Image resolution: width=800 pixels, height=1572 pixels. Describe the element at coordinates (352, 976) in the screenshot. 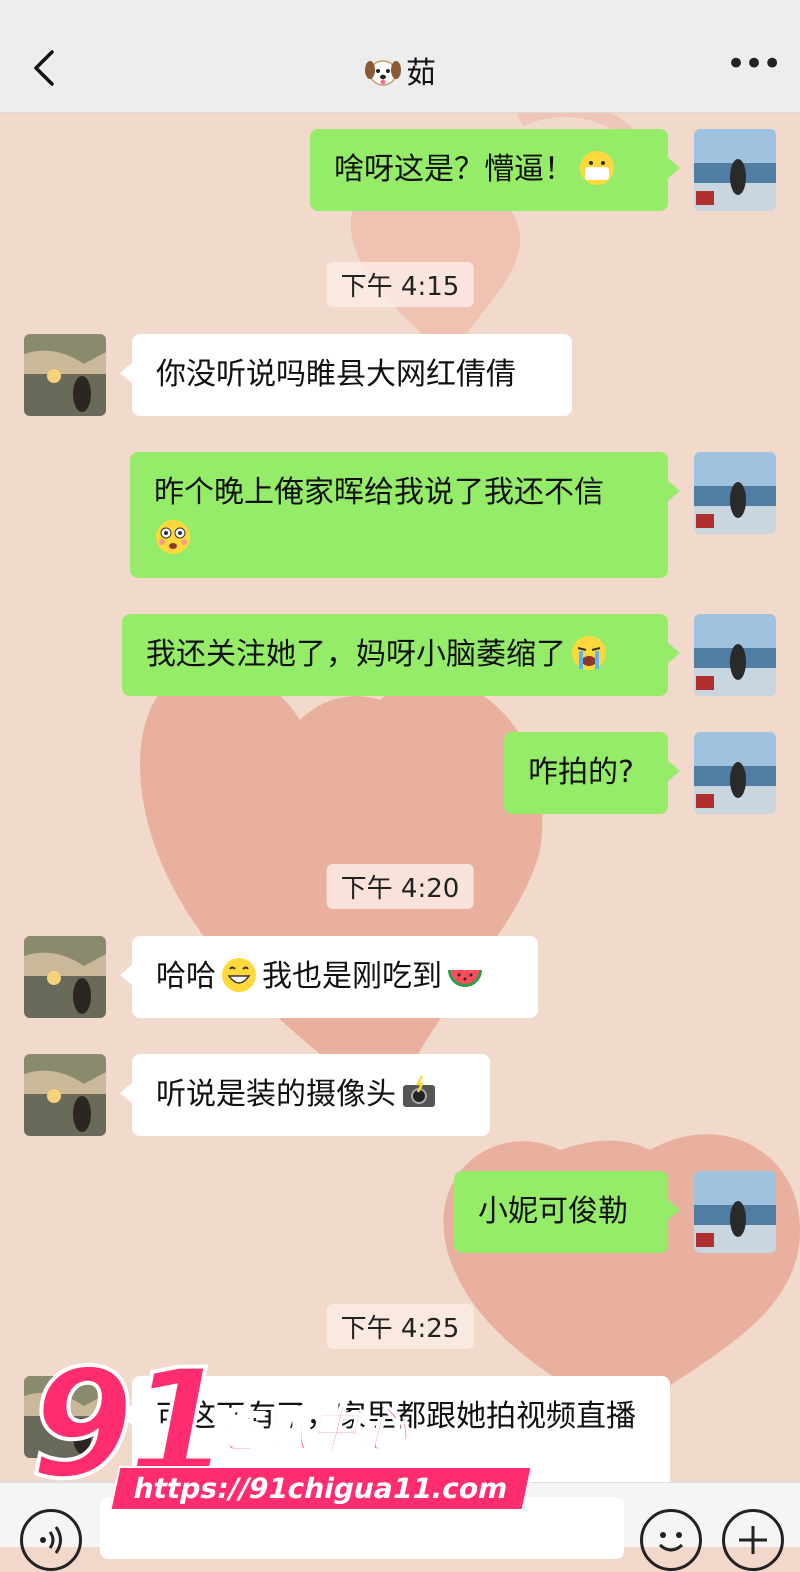

I see `message-text: 我也是刚吃到` at that location.